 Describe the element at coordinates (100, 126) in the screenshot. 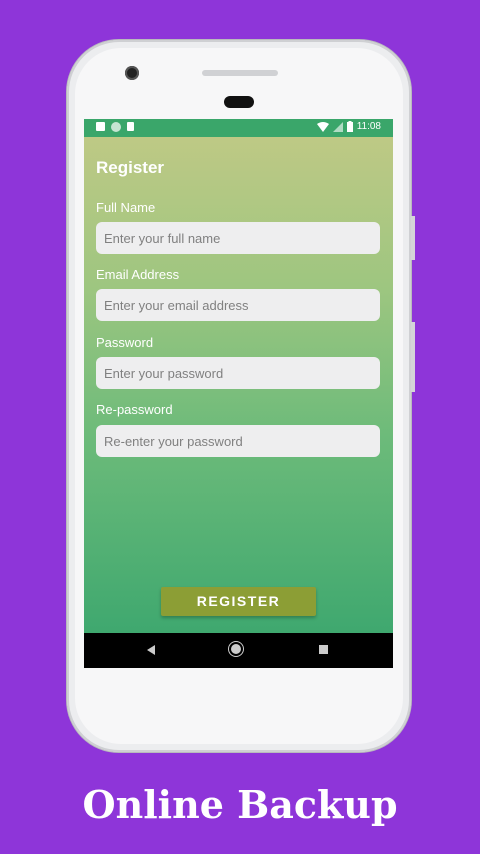

I see `notification-icon` at that location.